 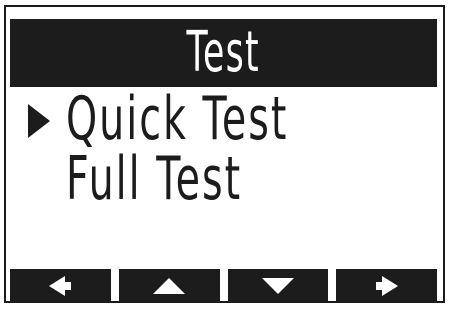 I want to click on page-title: Test, so click(x=223, y=52).